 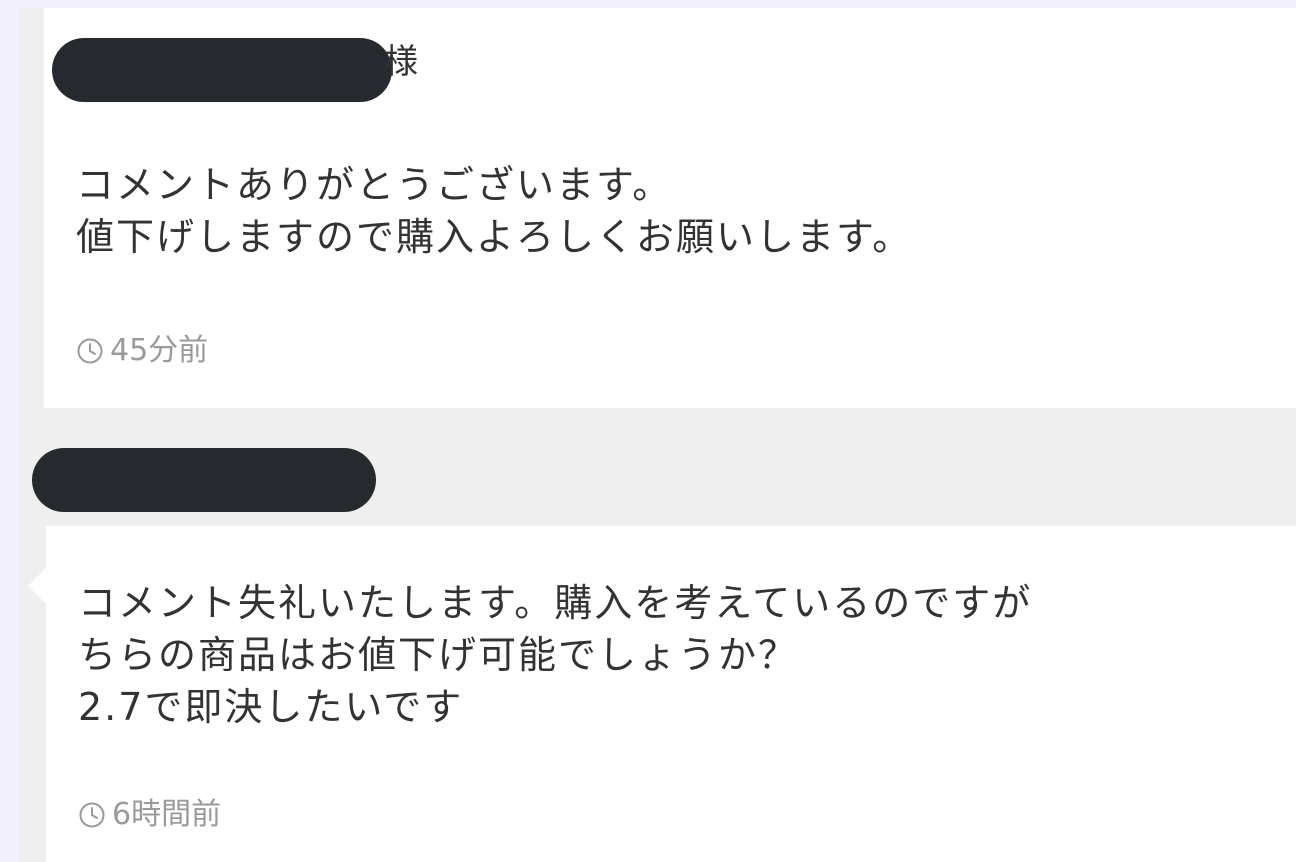 What do you see at coordinates (37, 586) in the screenshot?
I see `comment-bubble-tail` at bounding box center [37, 586].